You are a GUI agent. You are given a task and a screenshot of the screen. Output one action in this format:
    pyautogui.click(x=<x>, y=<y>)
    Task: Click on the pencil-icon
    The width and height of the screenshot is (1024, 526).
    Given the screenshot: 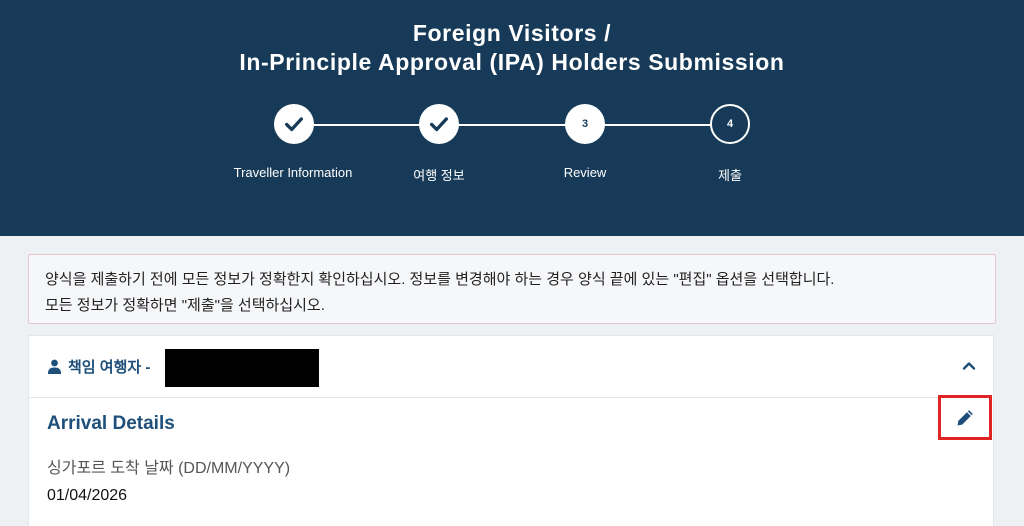 What is the action you would take?
    pyautogui.click(x=965, y=417)
    